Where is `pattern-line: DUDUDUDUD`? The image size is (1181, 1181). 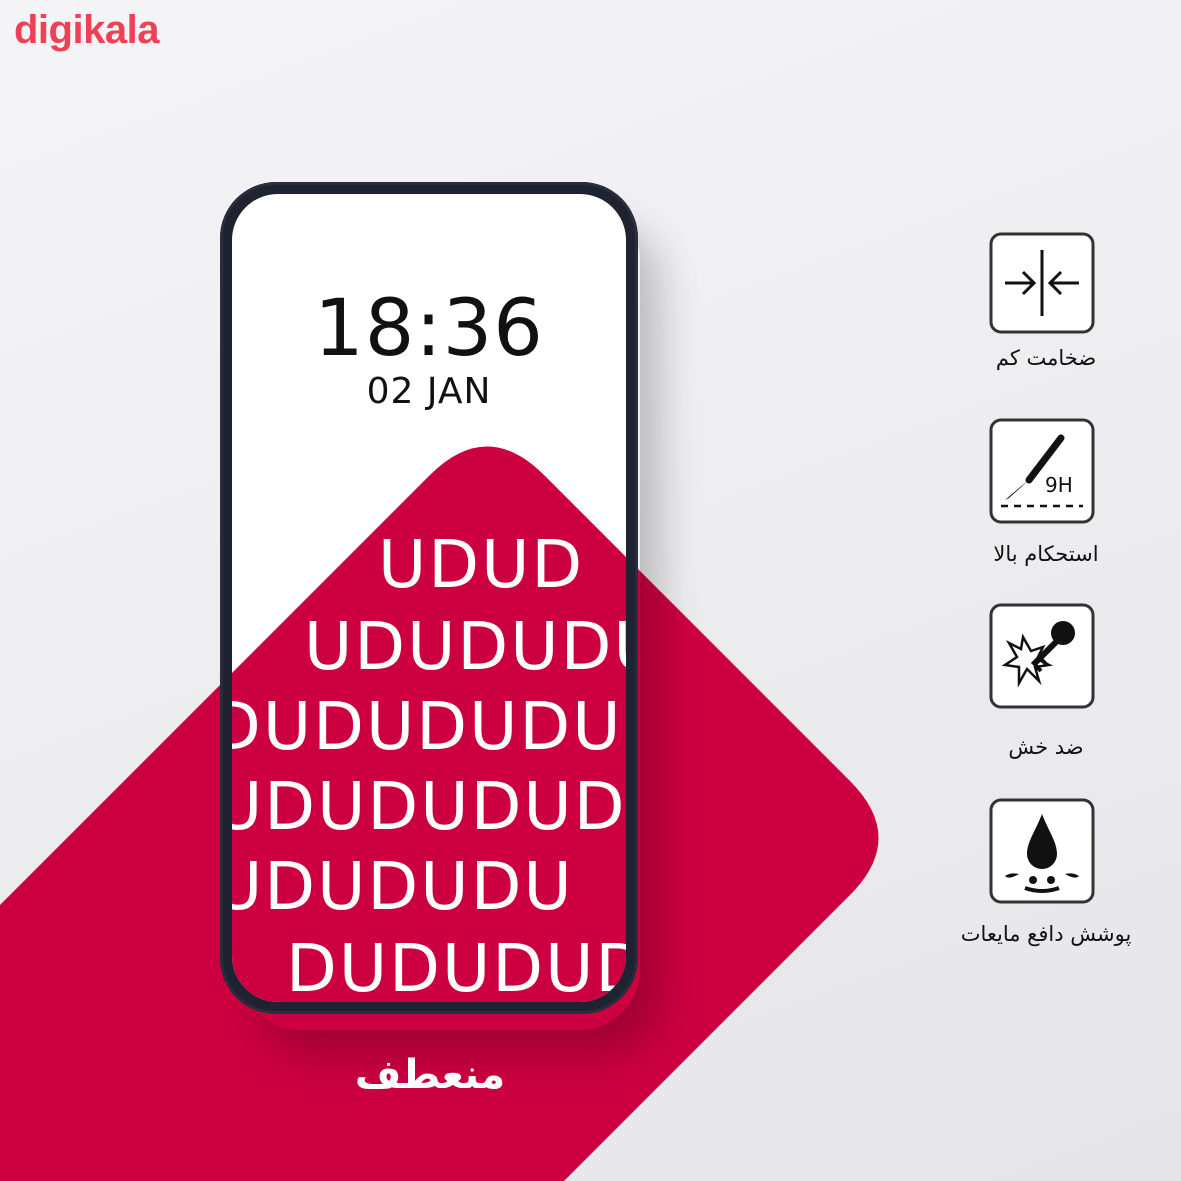 pattern-line: DUDUDUDUD is located at coordinates (429, 726).